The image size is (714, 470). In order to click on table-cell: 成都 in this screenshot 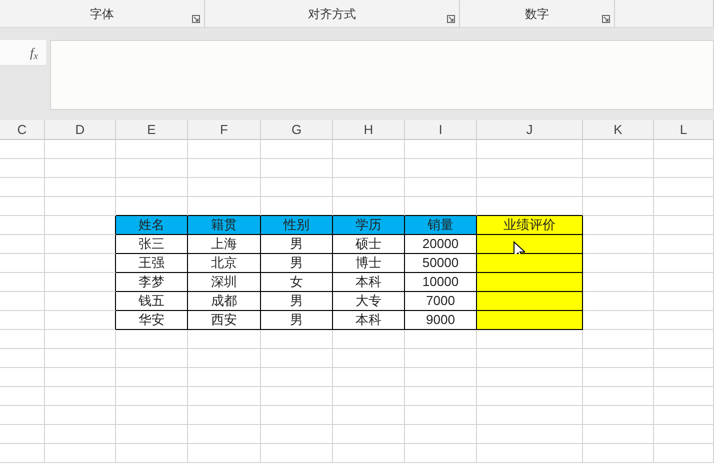, I will do `click(224, 301)`.